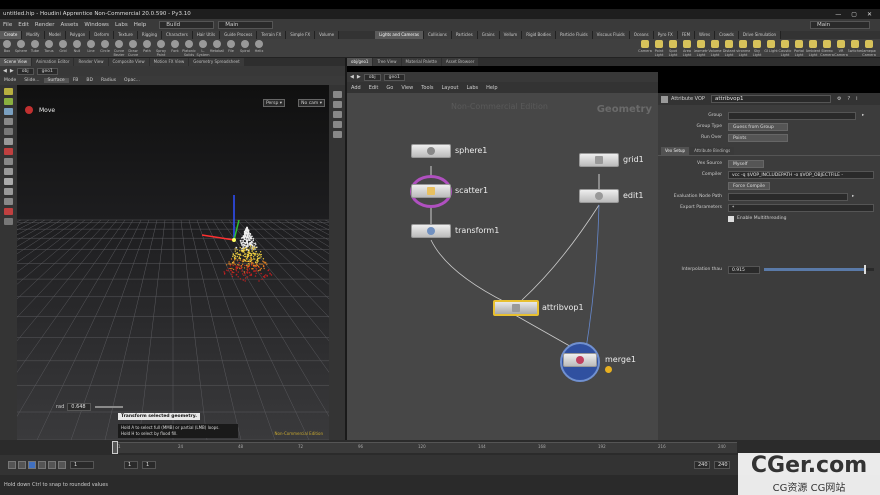  What do you see at coordinates (464, 35) in the screenshot?
I see `shelf-tab-particles: Particles` at bounding box center [464, 35].